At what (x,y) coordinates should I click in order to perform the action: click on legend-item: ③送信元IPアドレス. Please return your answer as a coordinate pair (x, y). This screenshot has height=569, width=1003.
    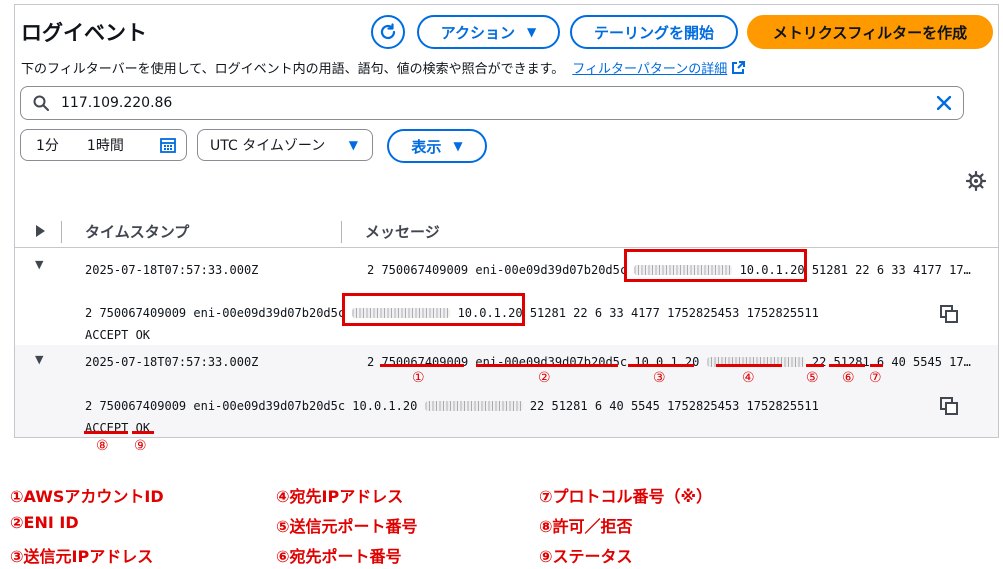
    Looking at the image, I should click on (82, 556).